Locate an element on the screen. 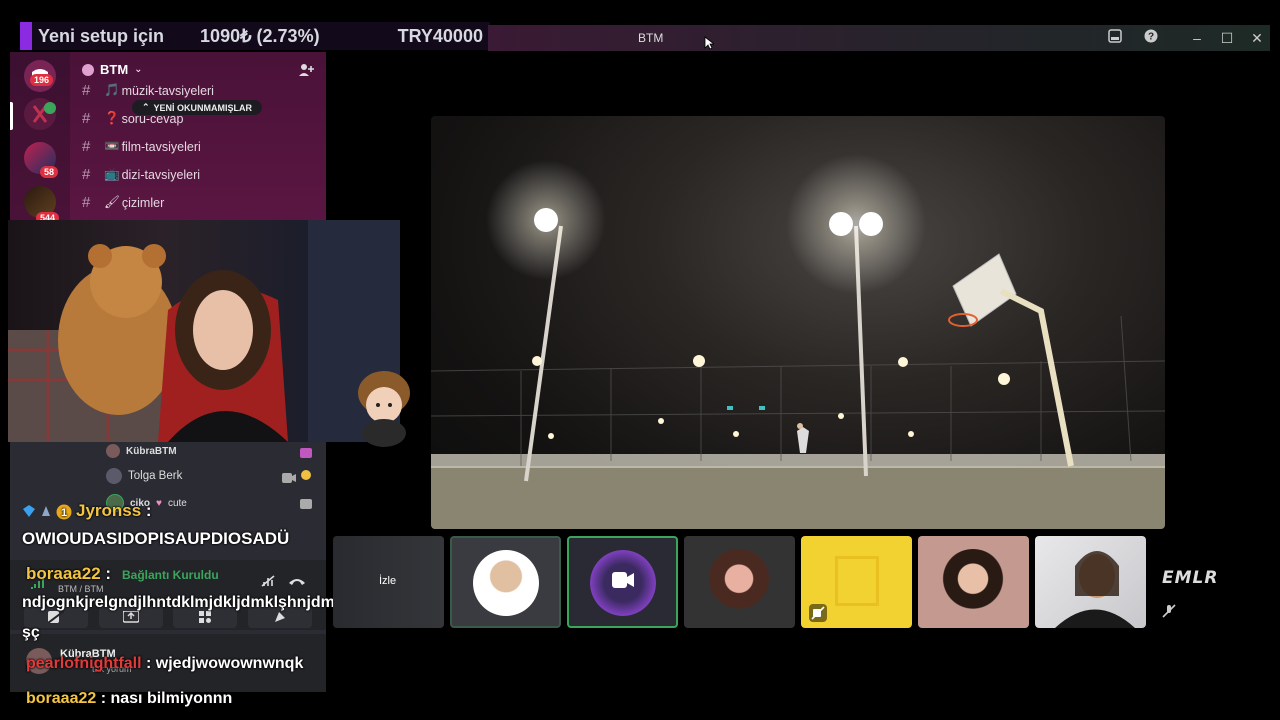  mouse-cursor-icon is located at coordinates (710, 45).